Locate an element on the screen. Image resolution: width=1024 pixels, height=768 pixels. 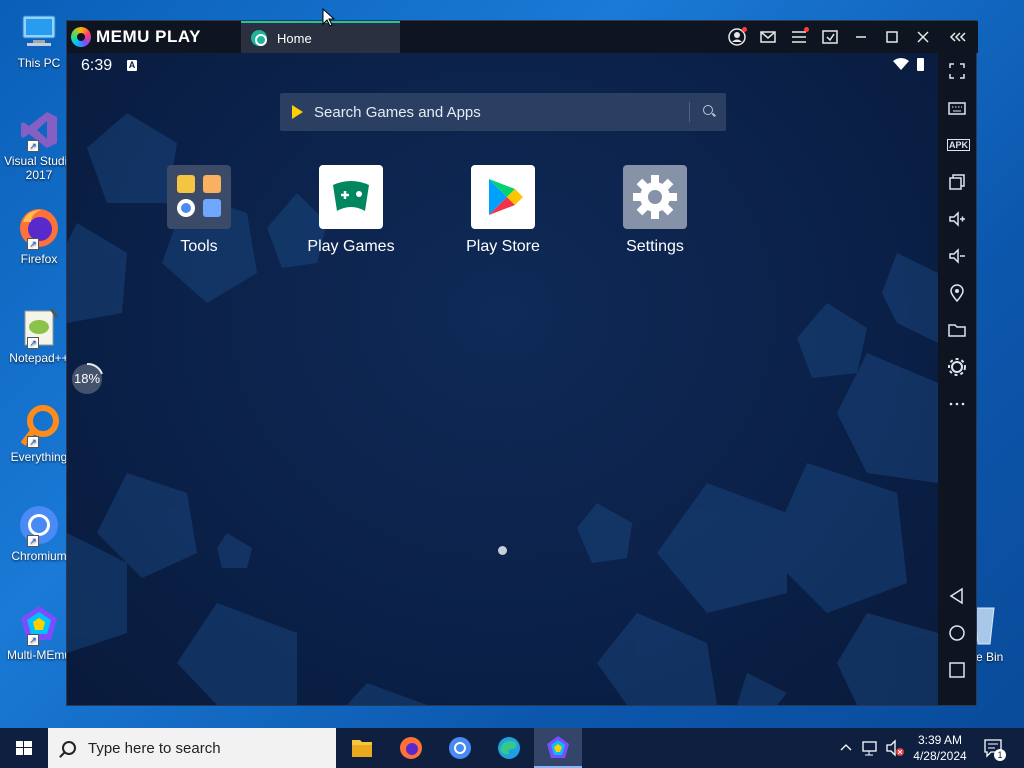
loading-progress-ring: 18% is located at coordinates (87, 379).